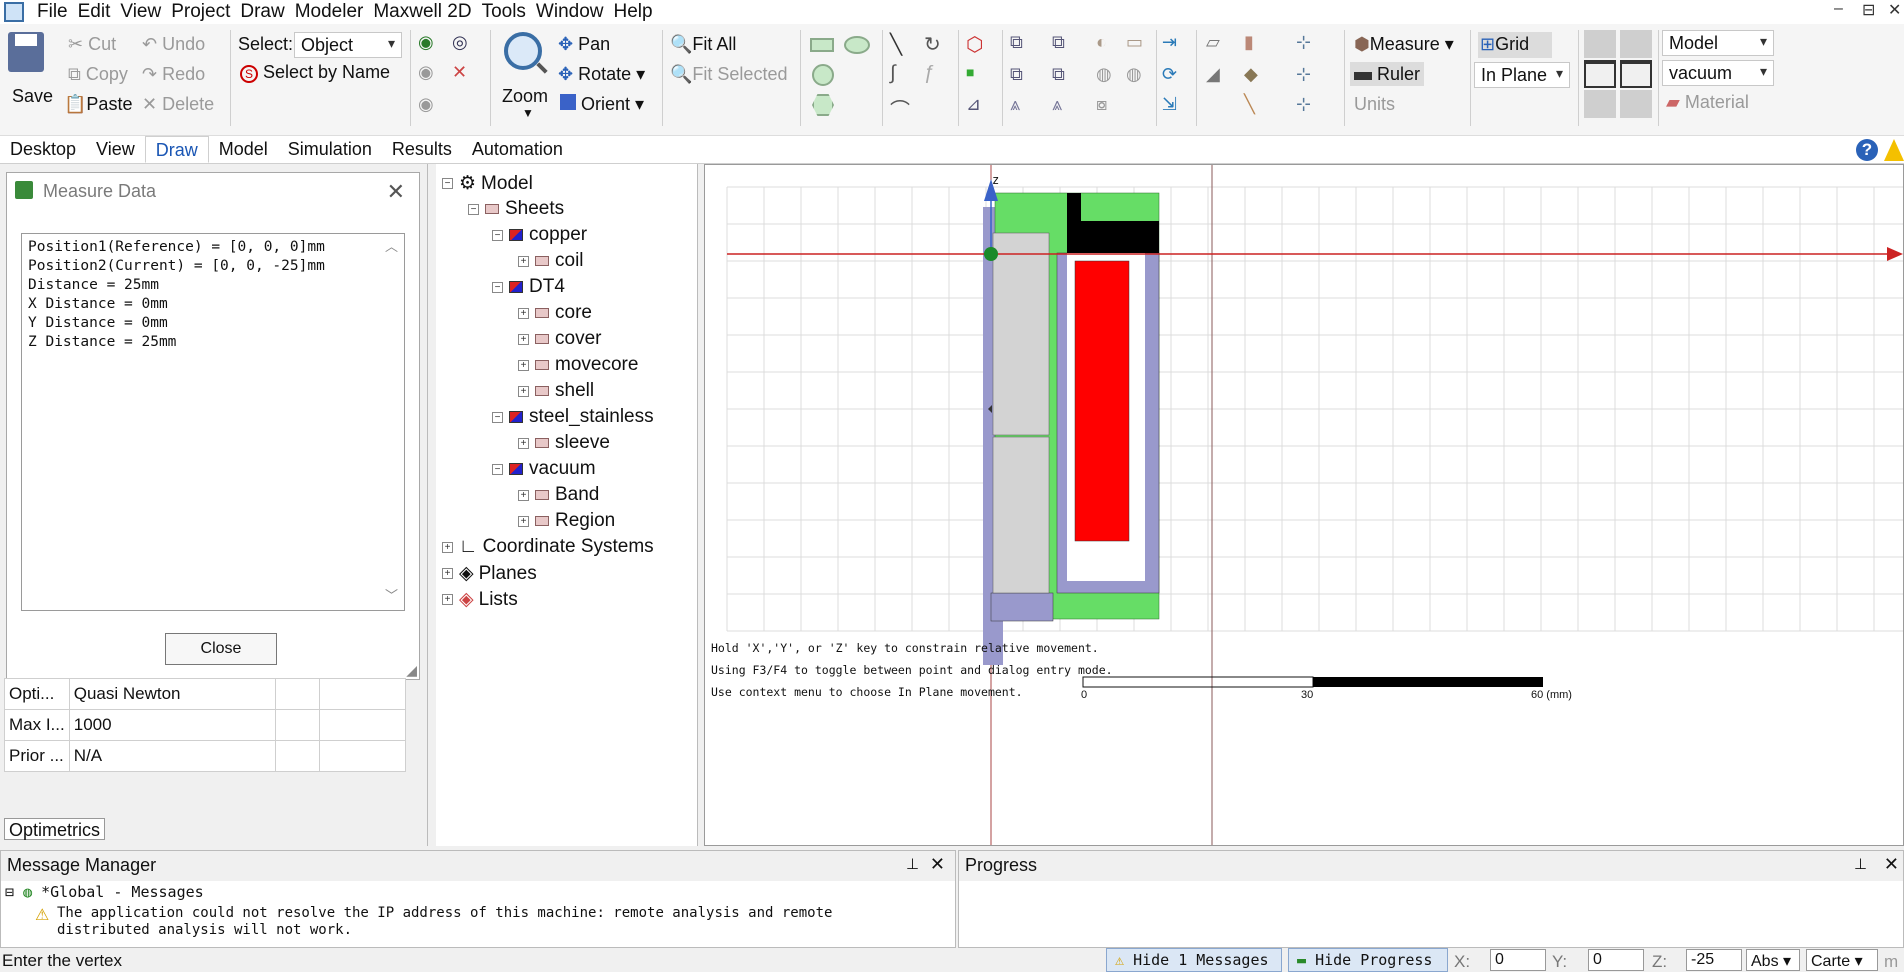 The image size is (1904, 972). I want to click on unite-icon: ⧉, so click(1021, 43).